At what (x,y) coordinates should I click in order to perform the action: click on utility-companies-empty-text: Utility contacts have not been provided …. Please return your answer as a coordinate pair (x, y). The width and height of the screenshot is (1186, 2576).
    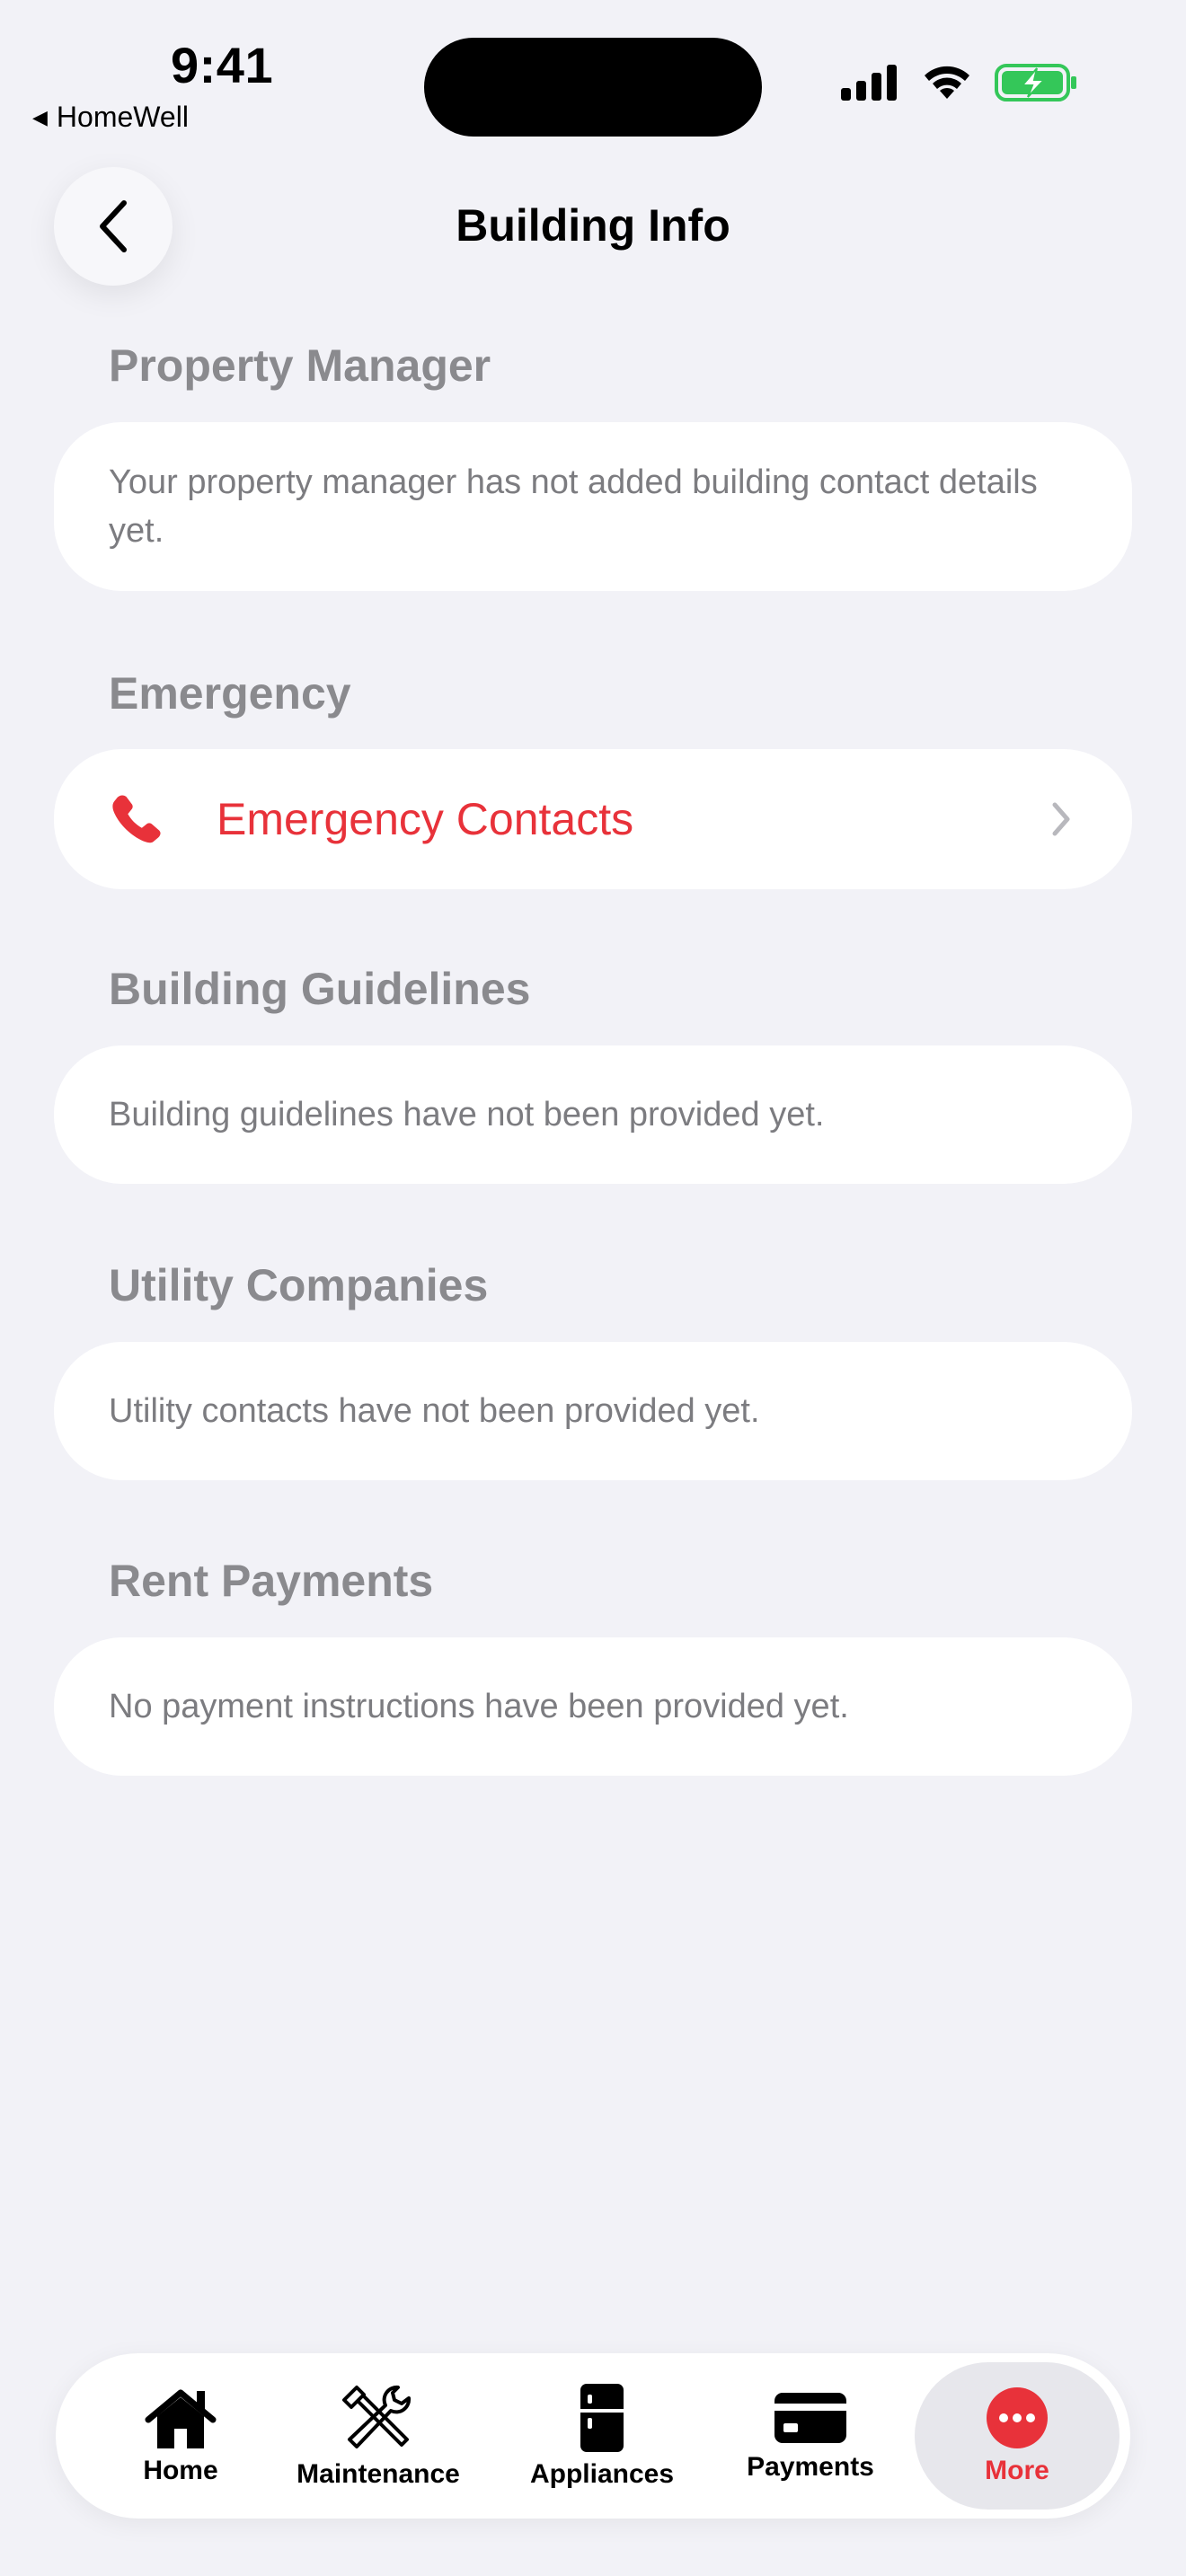
    Looking at the image, I should click on (434, 1411).